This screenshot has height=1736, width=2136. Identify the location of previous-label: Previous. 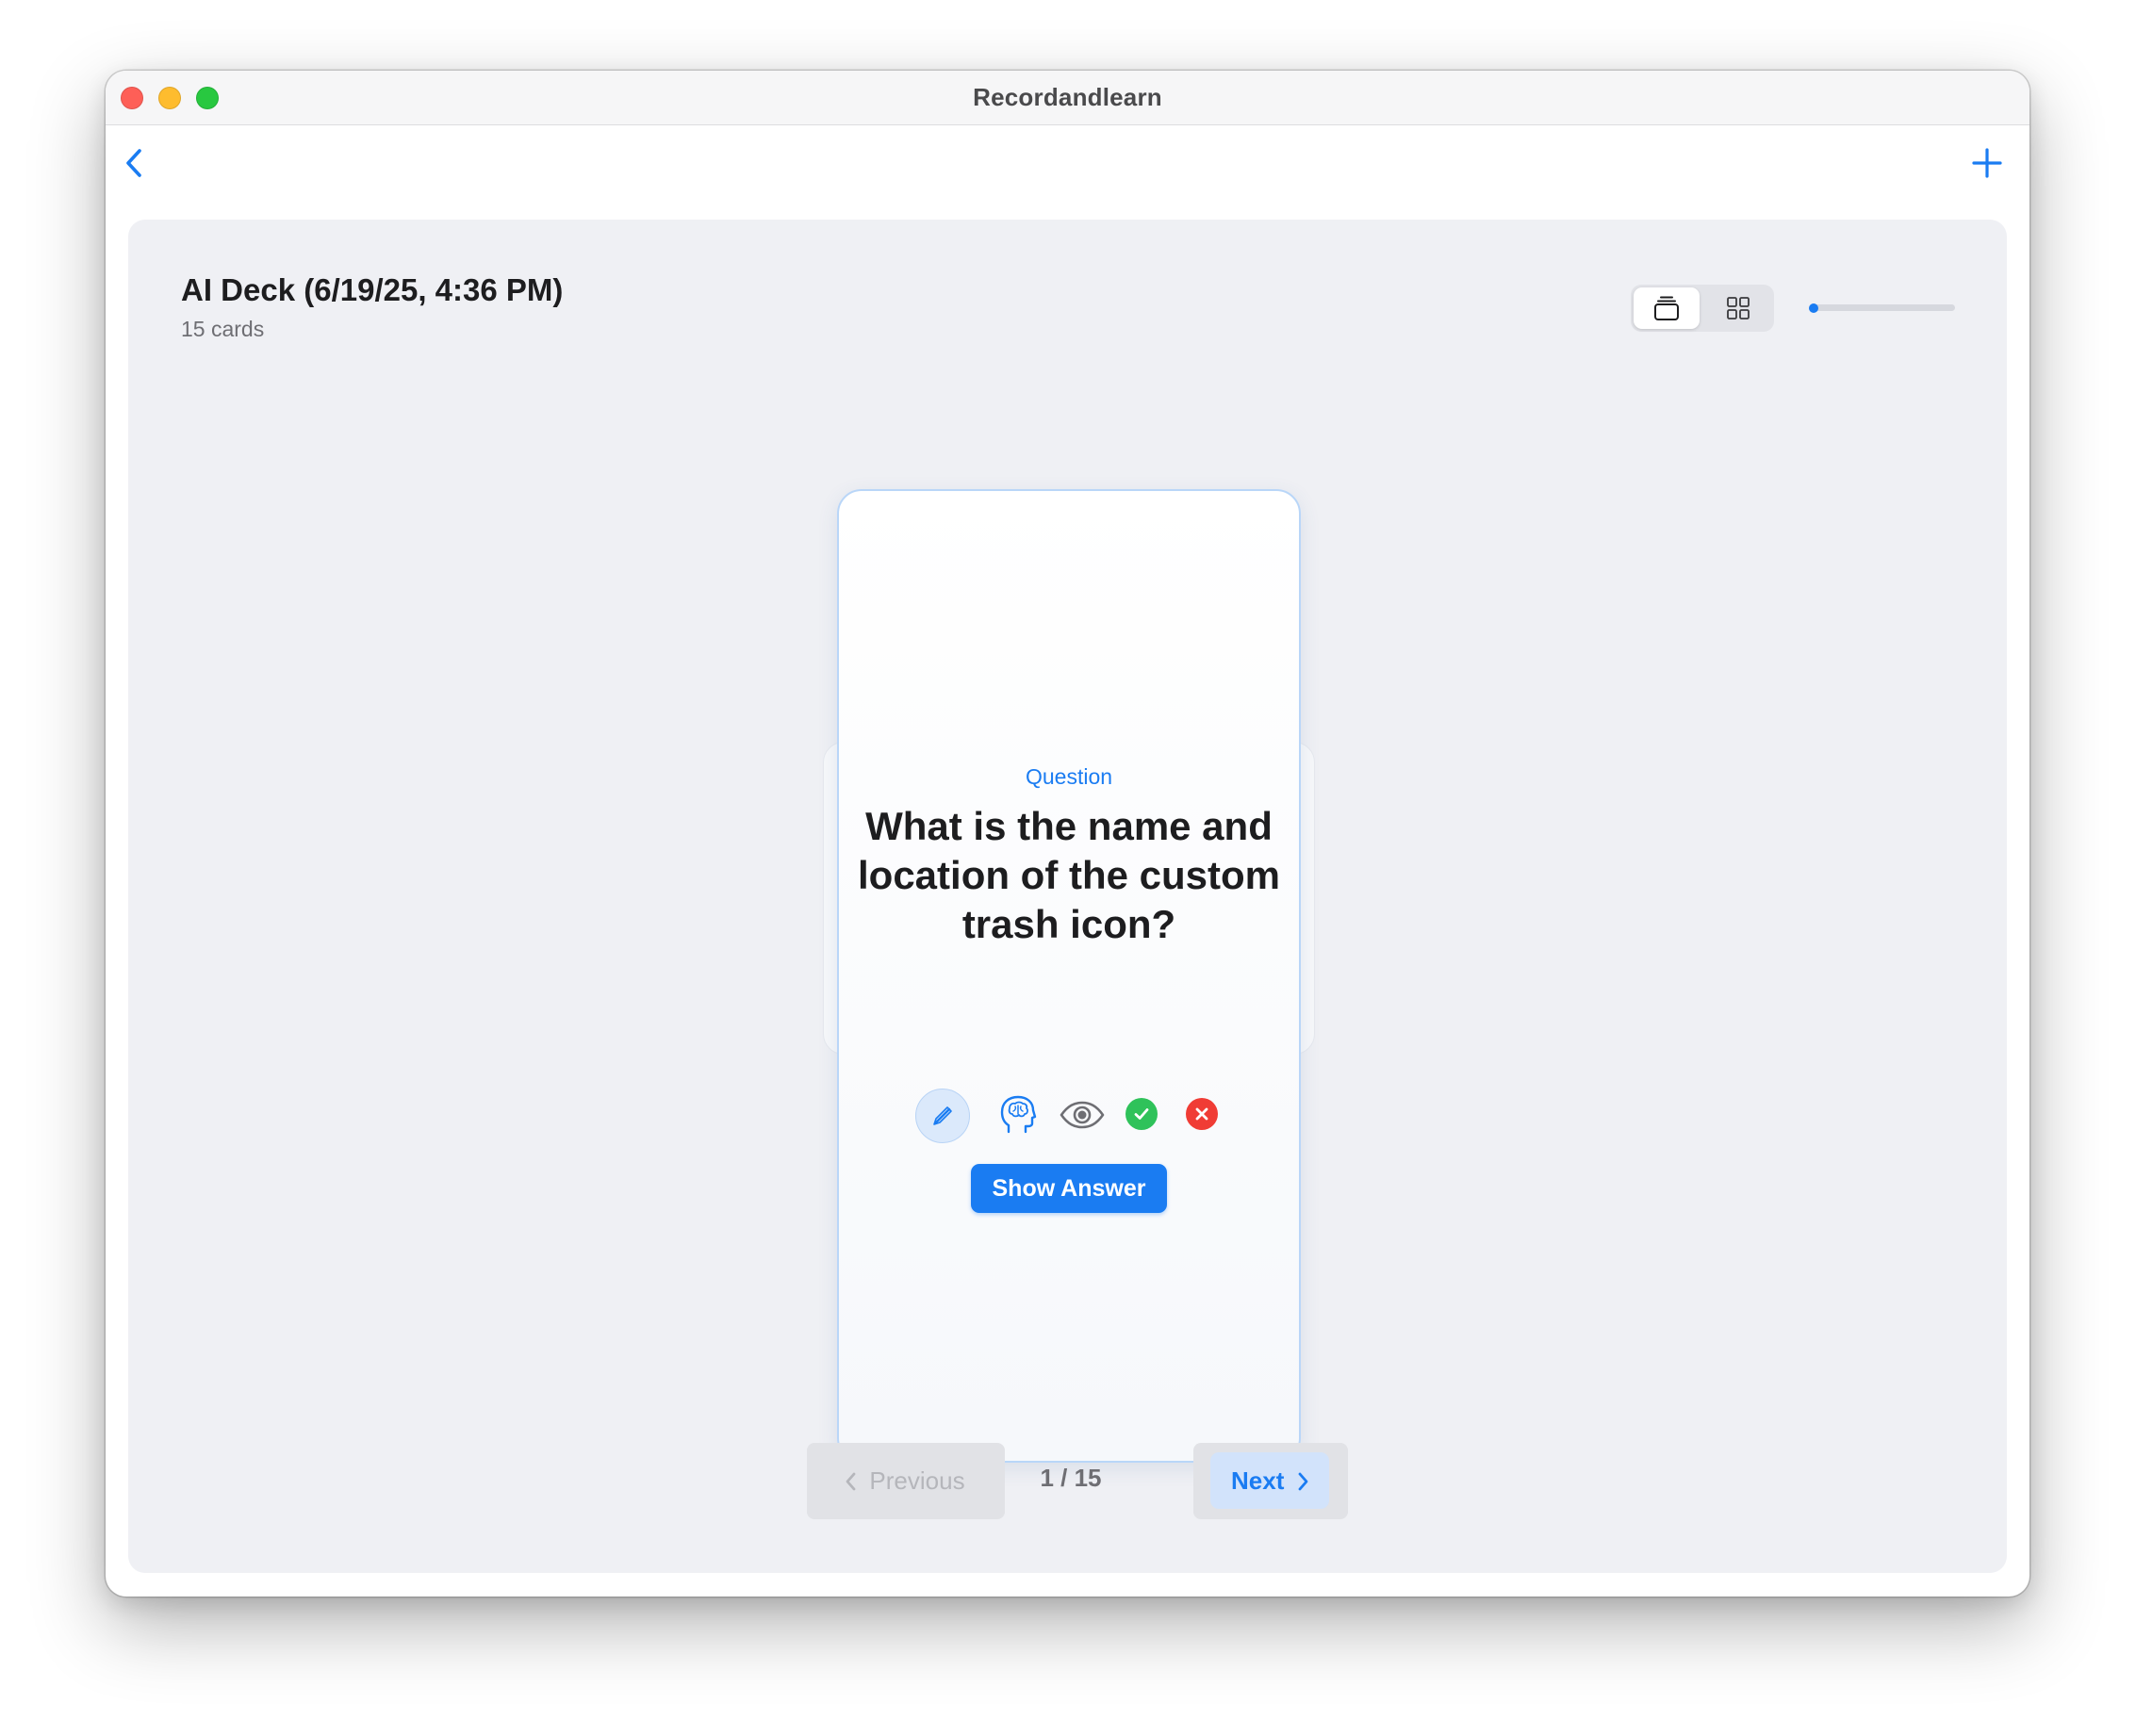
(917, 1480).